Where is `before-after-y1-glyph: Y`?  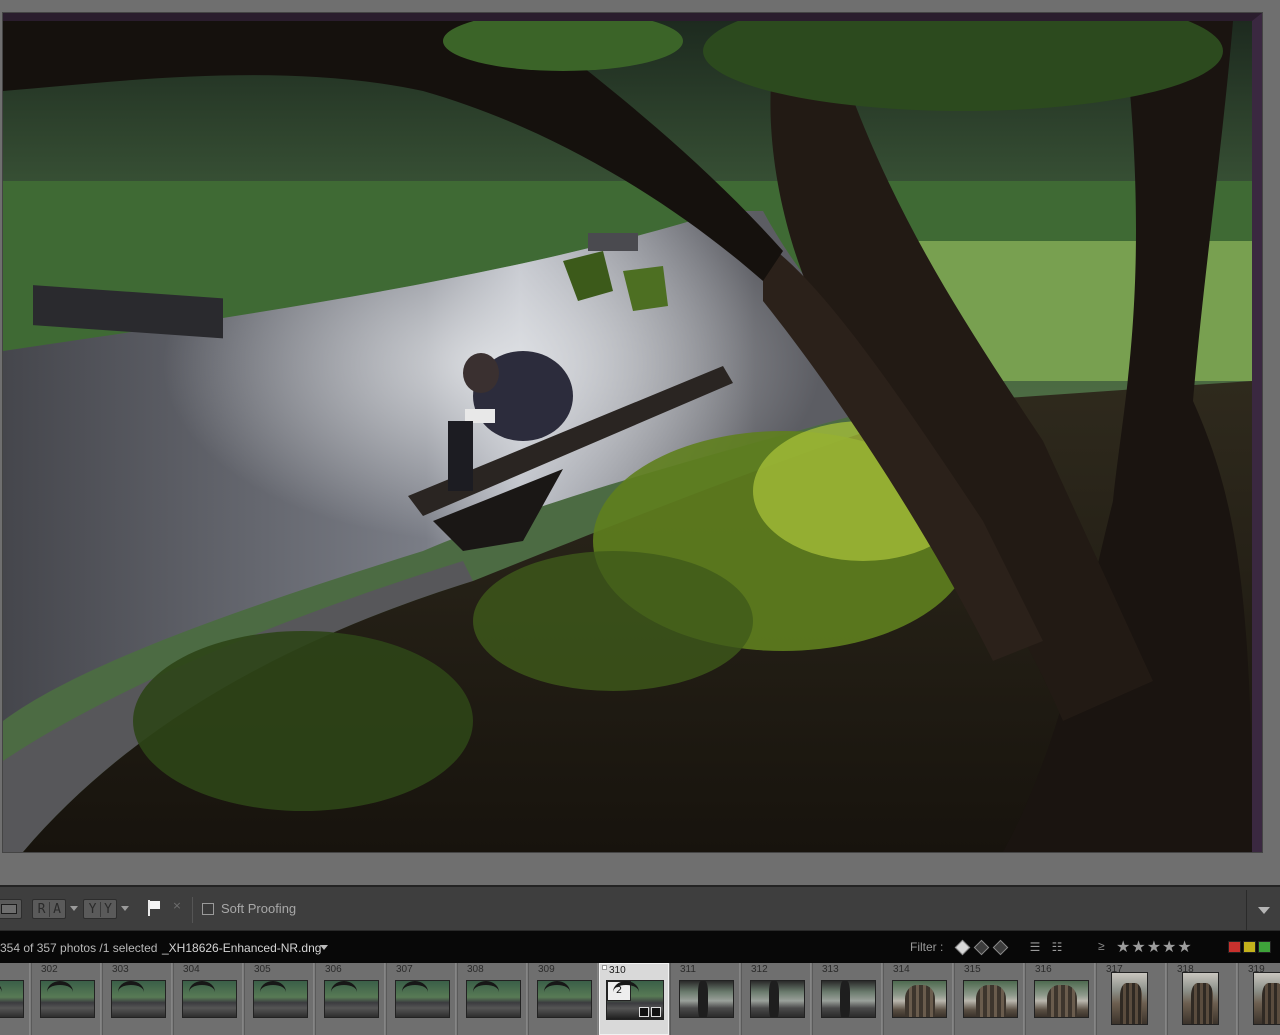 before-after-y1-glyph: Y is located at coordinates (92, 909).